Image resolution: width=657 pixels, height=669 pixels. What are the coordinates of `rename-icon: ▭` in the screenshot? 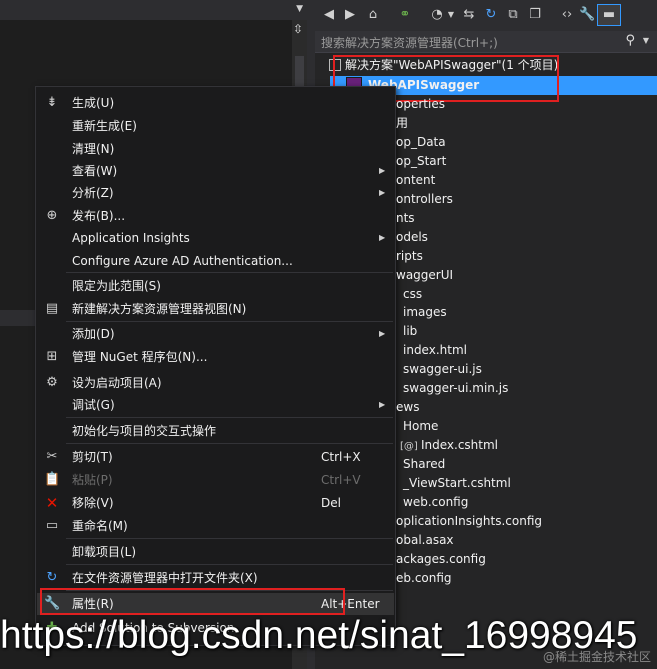 It's located at (52, 525).